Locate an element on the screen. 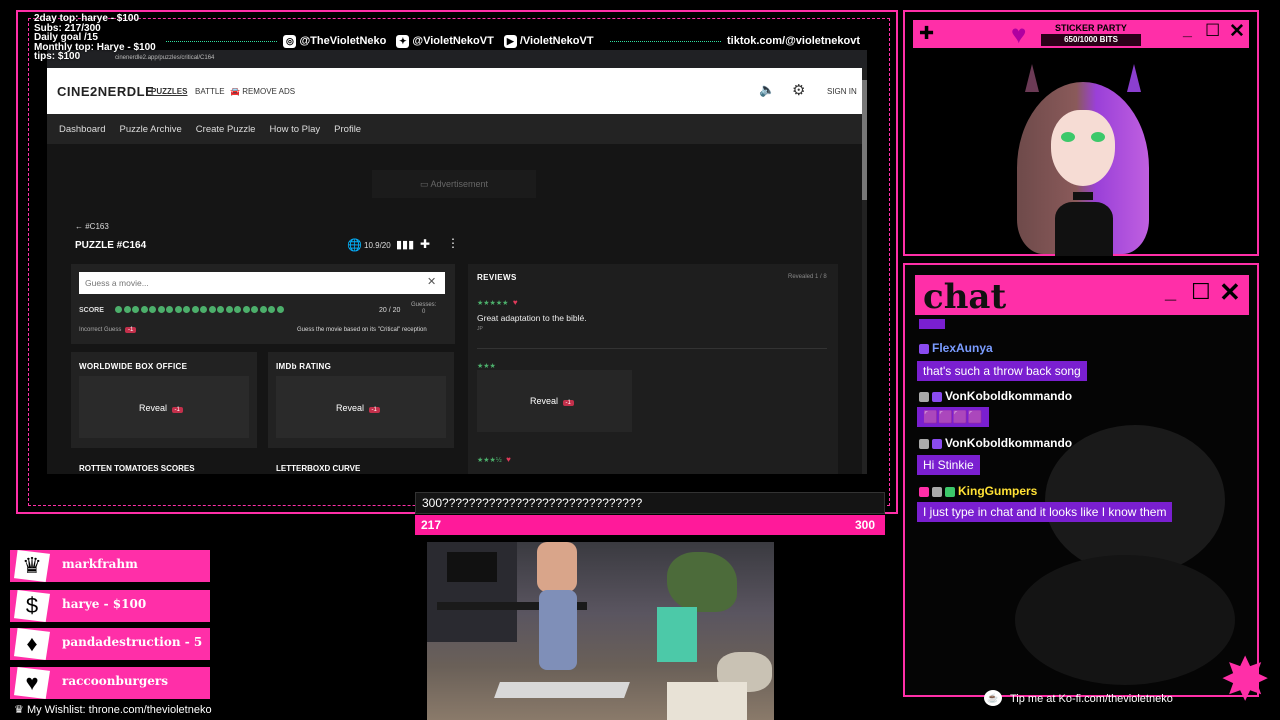  alert-label: pandadestruction - 5 is located at coordinates (132, 642).